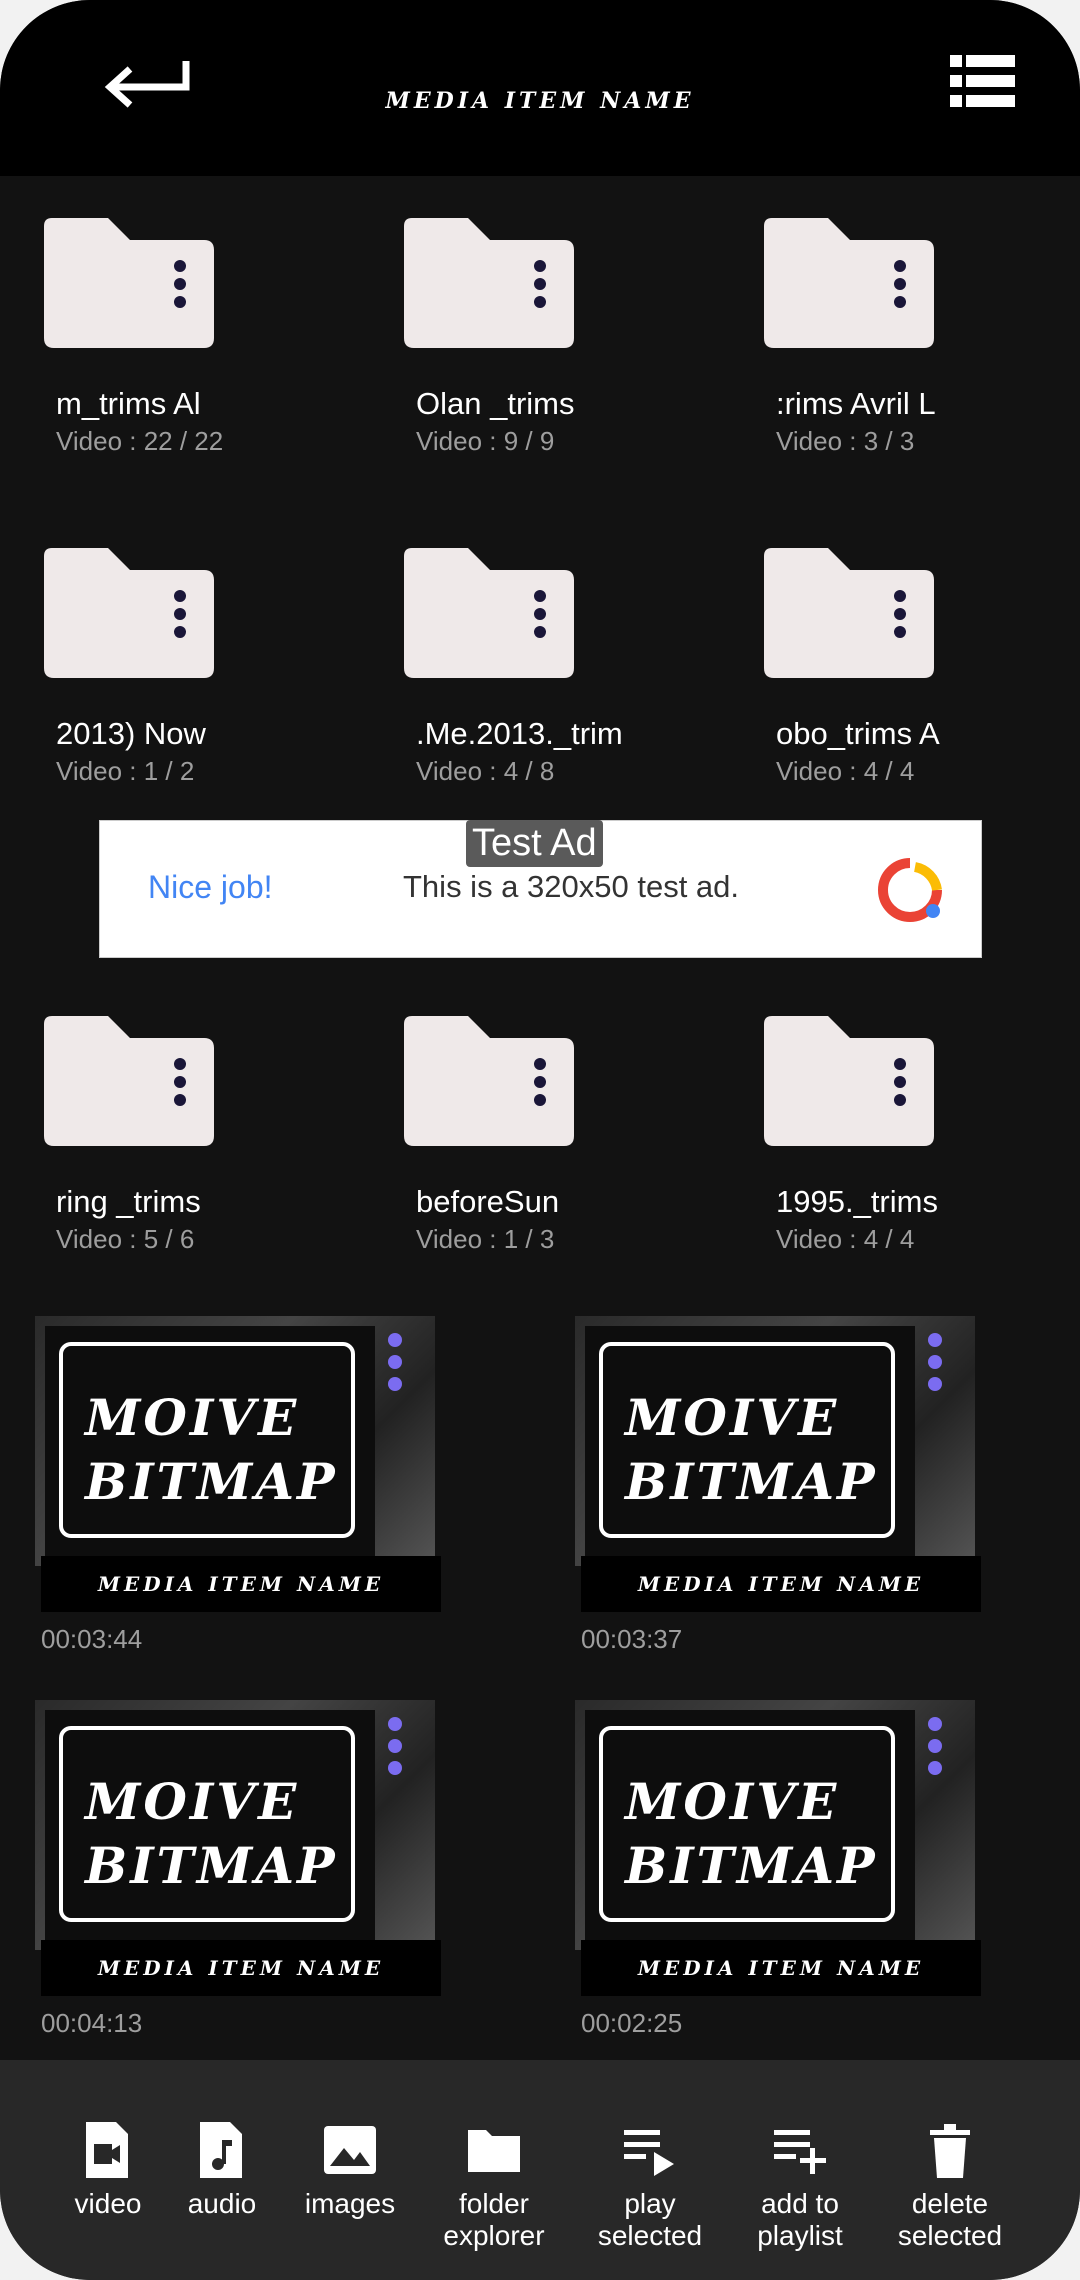  I want to click on video-item: MOIVE BITMAP MEDIA ITEM NAME 00:03:37, so click(785, 1485).